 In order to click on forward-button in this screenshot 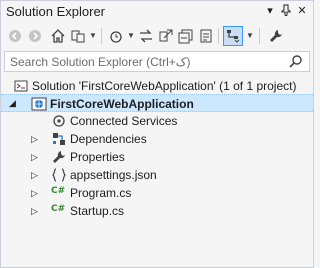, I will do `click(35, 36)`.